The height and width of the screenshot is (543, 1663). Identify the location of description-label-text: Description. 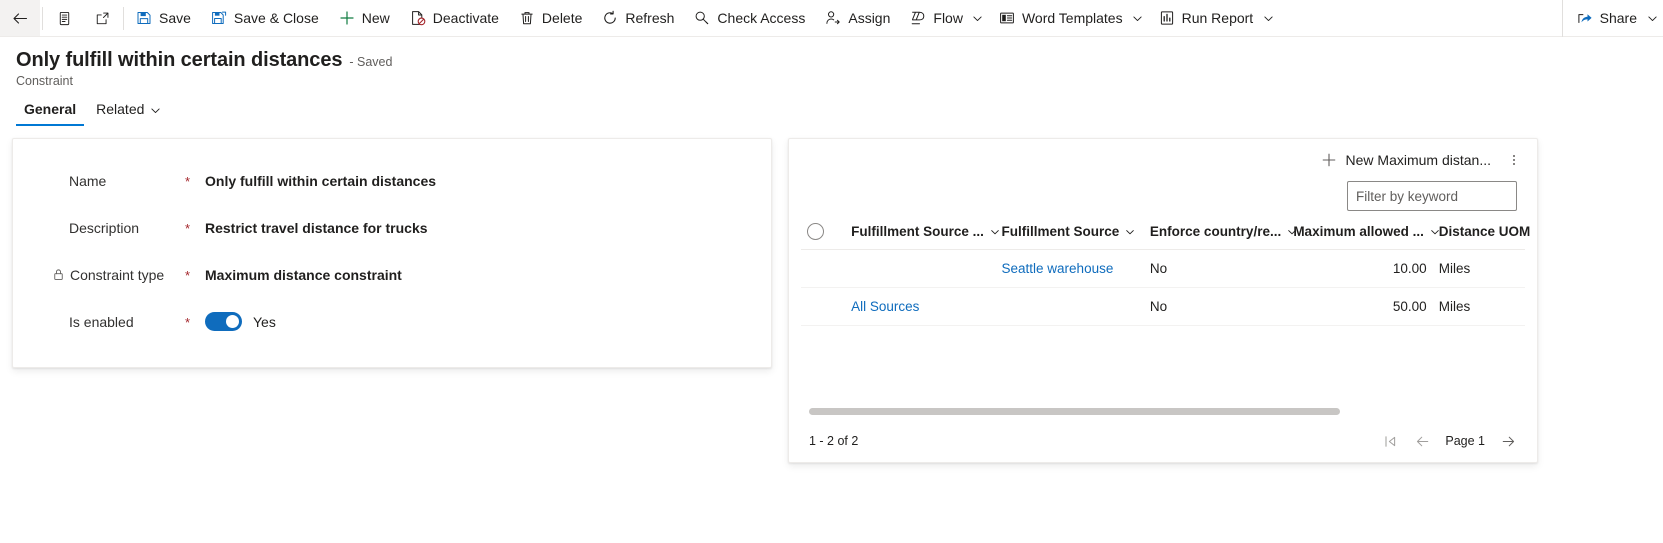
(104, 227).